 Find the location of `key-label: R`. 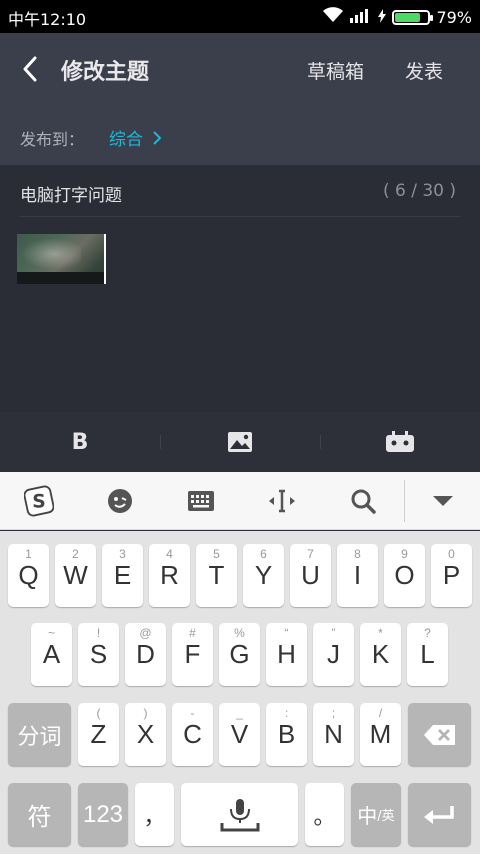

key-label: R is located at coordinates (169, 575).